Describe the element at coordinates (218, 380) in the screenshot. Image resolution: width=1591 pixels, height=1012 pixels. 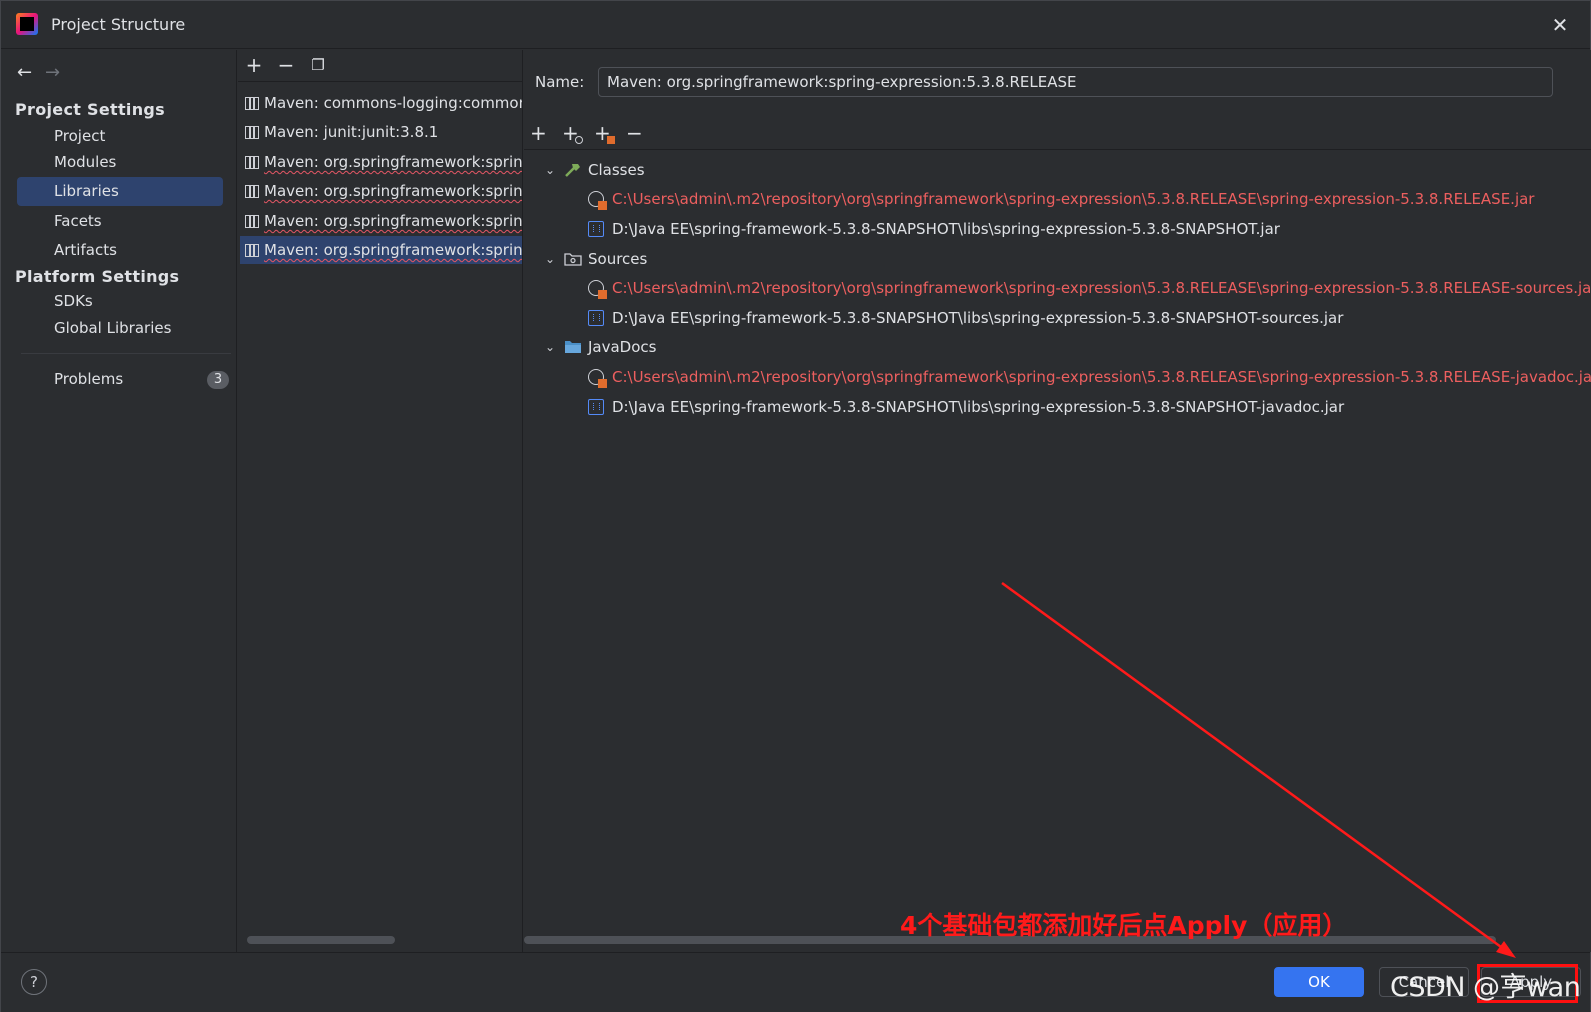
I see `problems-count-badge: 3` at that location.